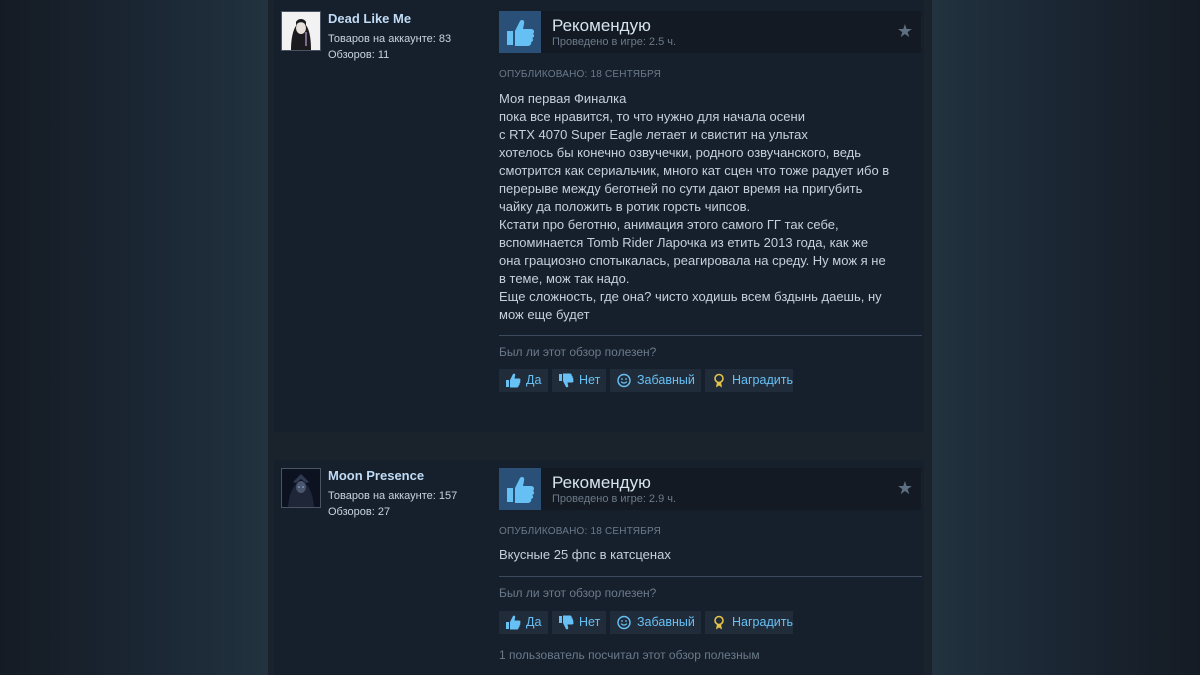 This screenshot has width=1200, height=675. What do you see at coordinates (389, 39) in the screenshot?
I see `products-count: Товаров на аккаунте: 83` at bounding box center [389, 39].